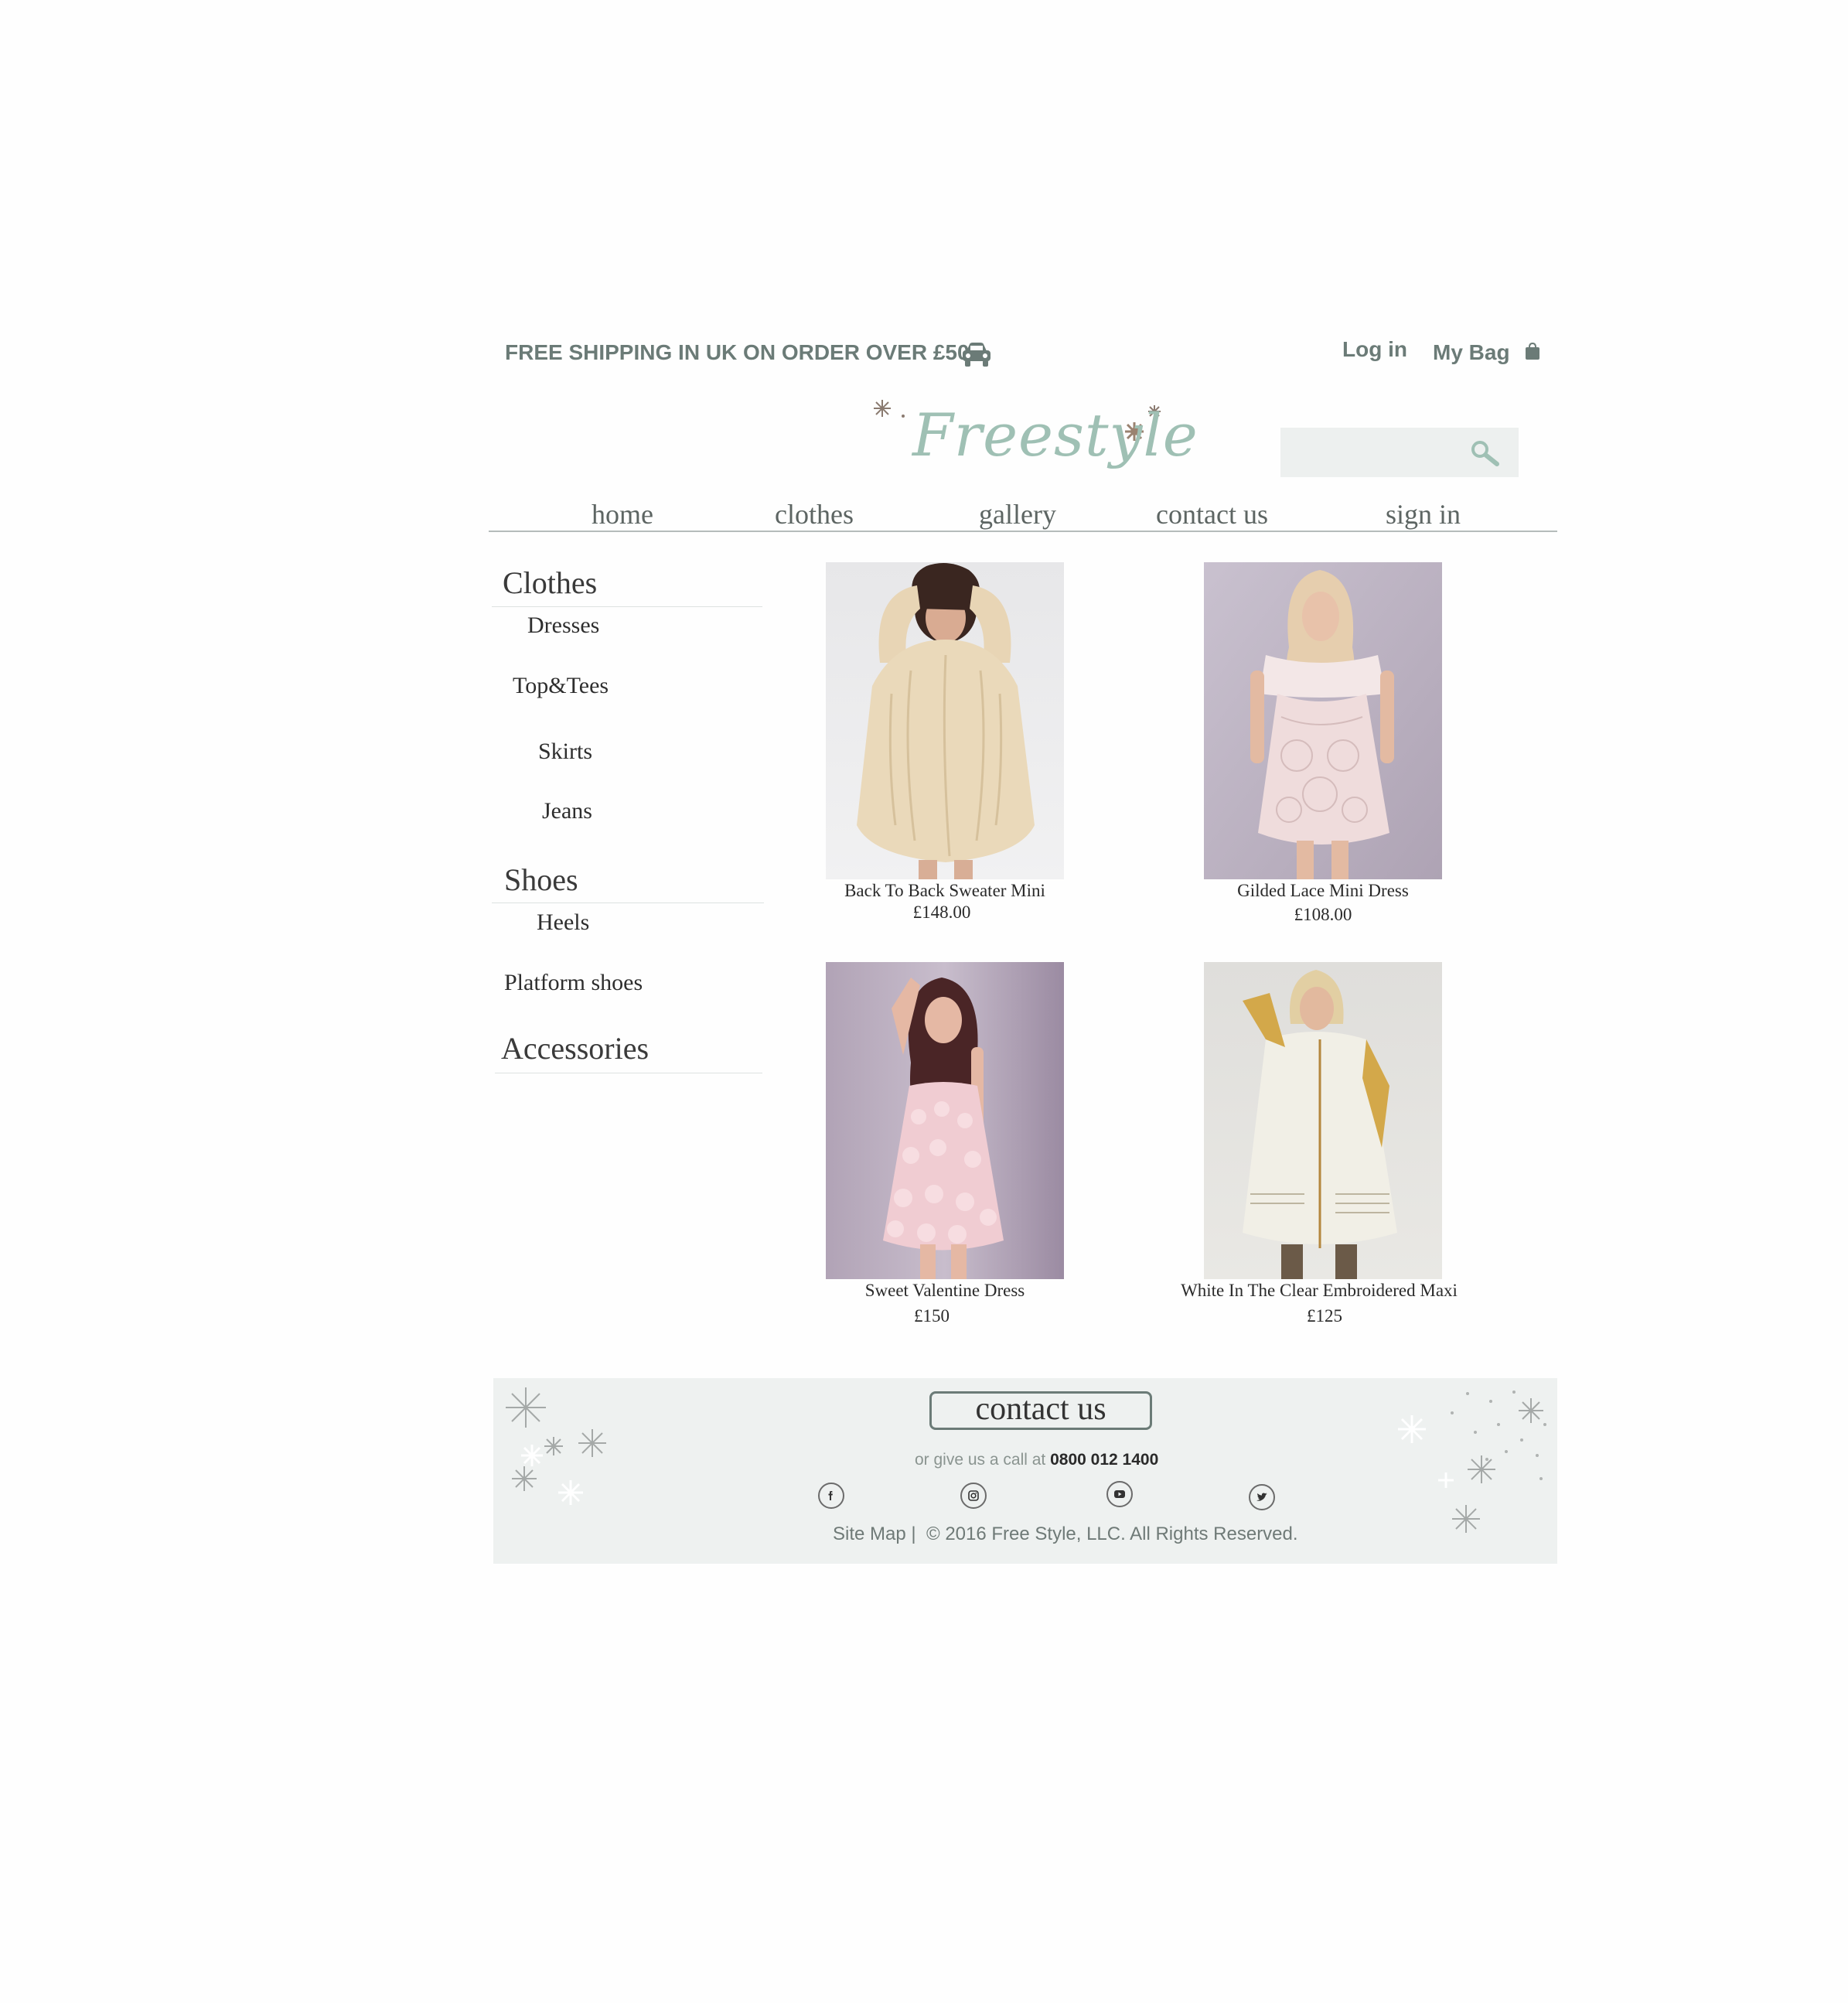 The image size is (1848, 2003). What do you see at coordinates (1373, 452) in the screenshot?
I see `search-input` at bounding box center [1373, 452].